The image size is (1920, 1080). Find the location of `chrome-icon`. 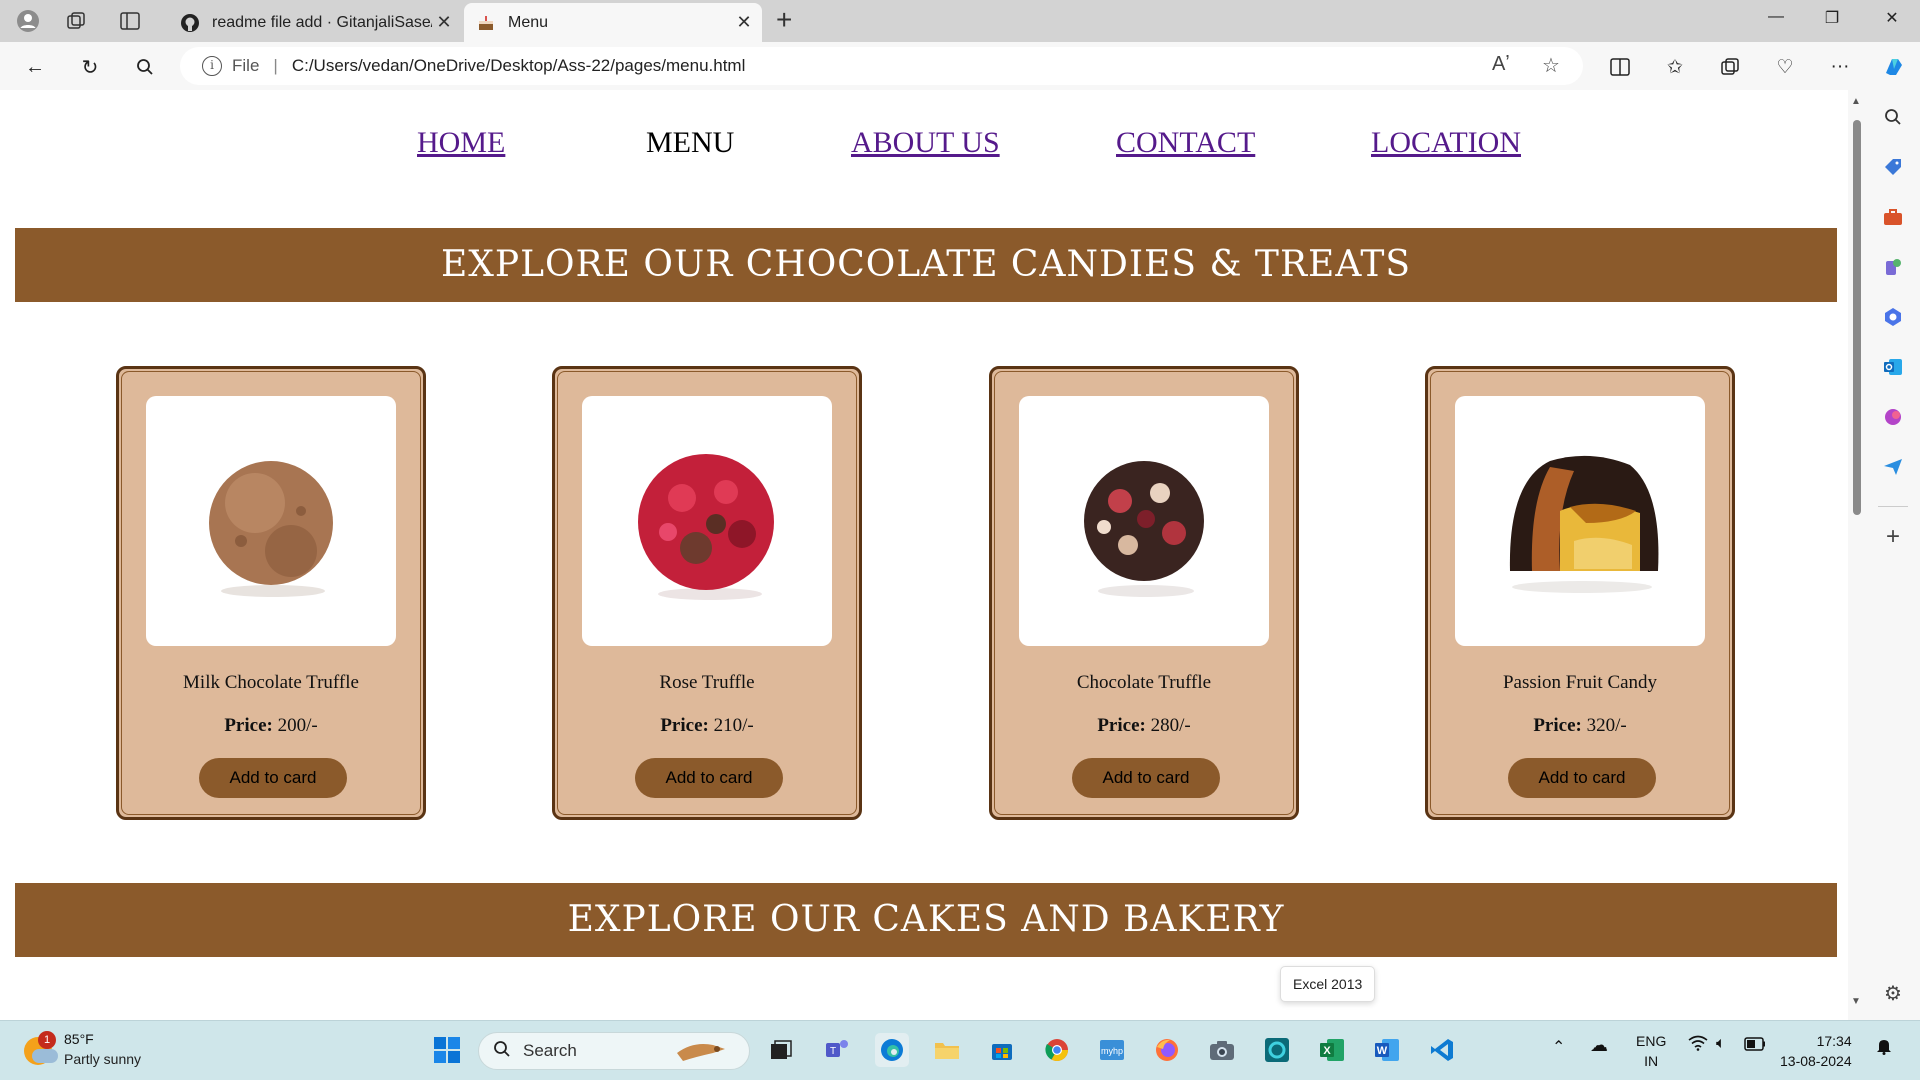

chrome-icon is located at coordinates (1057, 1050).